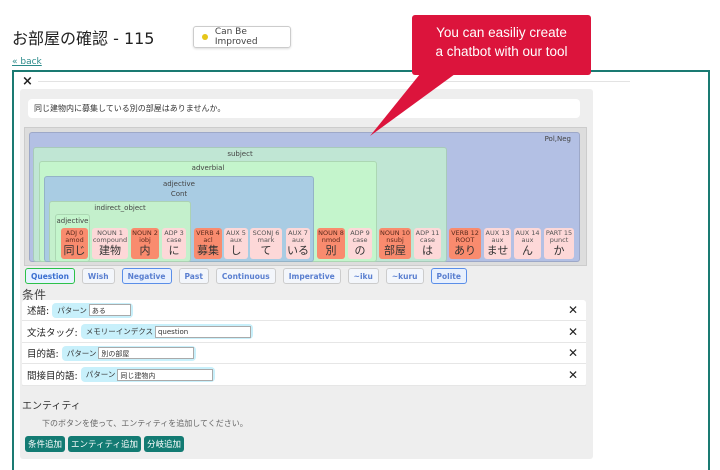 This screenshot has width=720, height=470. I want to click on token-word: ん, so click(527, 250).